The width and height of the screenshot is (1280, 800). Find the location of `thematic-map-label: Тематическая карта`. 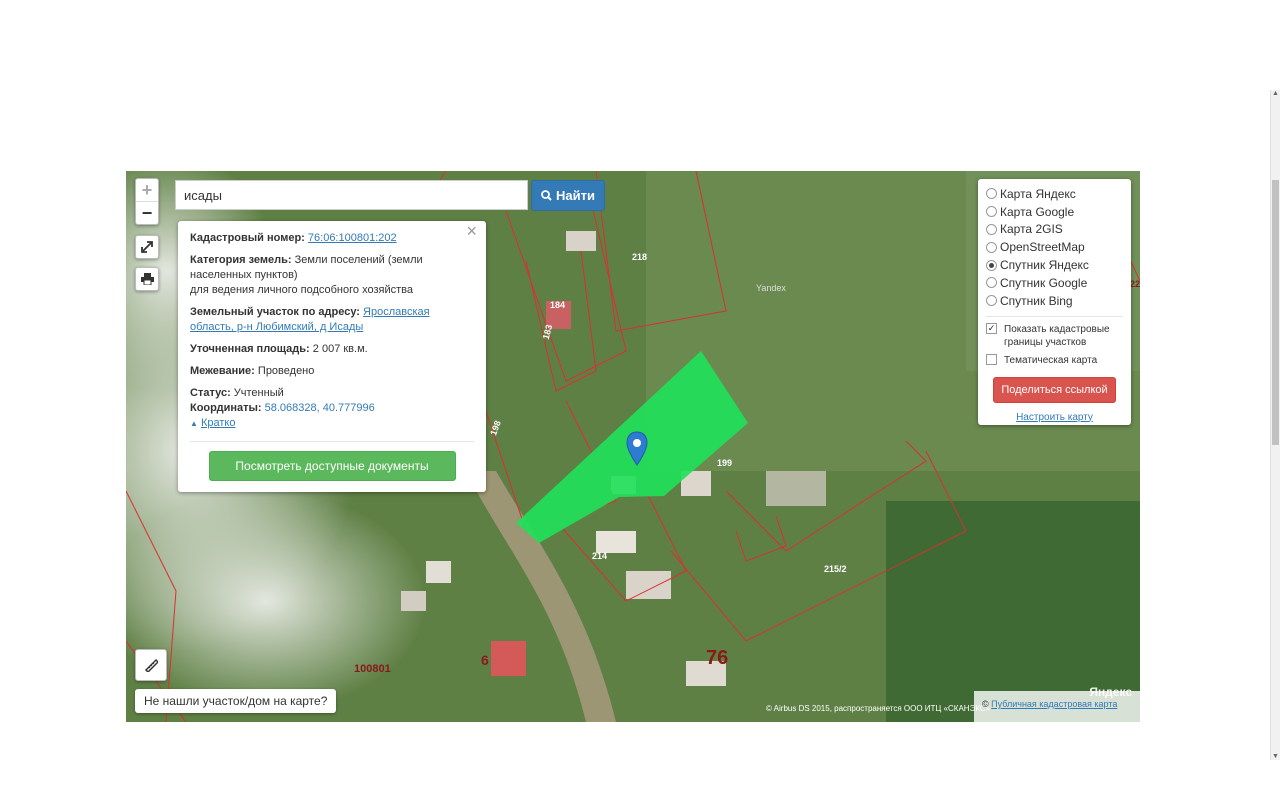

thematic-map-label: Тематическая карта is located at coordinates (1051, 360).